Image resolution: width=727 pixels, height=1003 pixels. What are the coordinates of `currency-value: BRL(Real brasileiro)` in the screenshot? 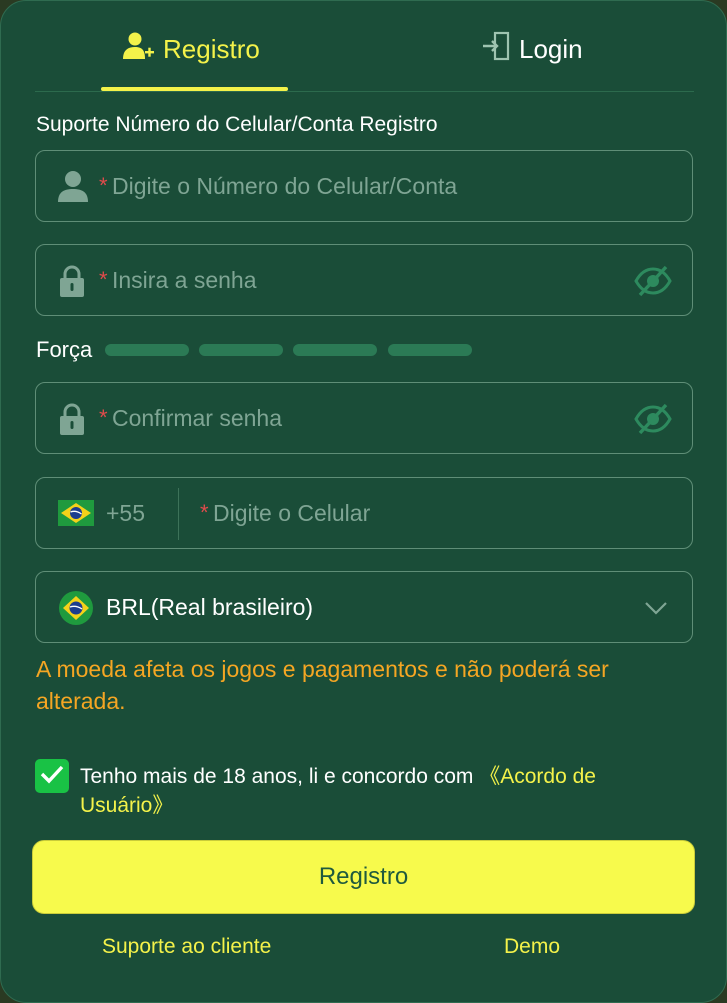 It's located at (210, 607).